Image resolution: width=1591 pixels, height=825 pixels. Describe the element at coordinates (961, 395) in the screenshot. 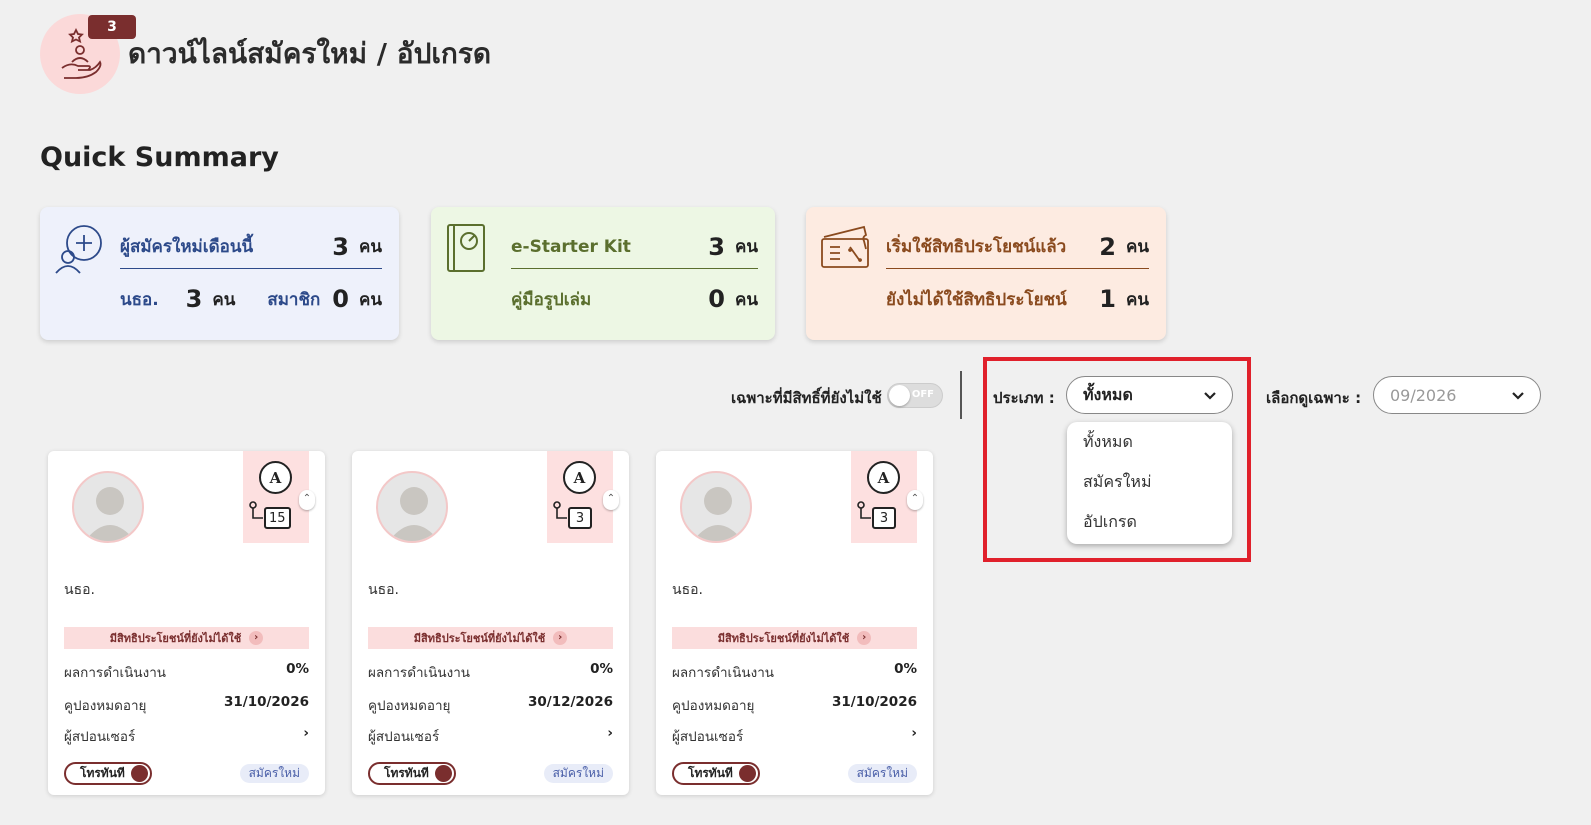

I see `filter-divider` at that location.